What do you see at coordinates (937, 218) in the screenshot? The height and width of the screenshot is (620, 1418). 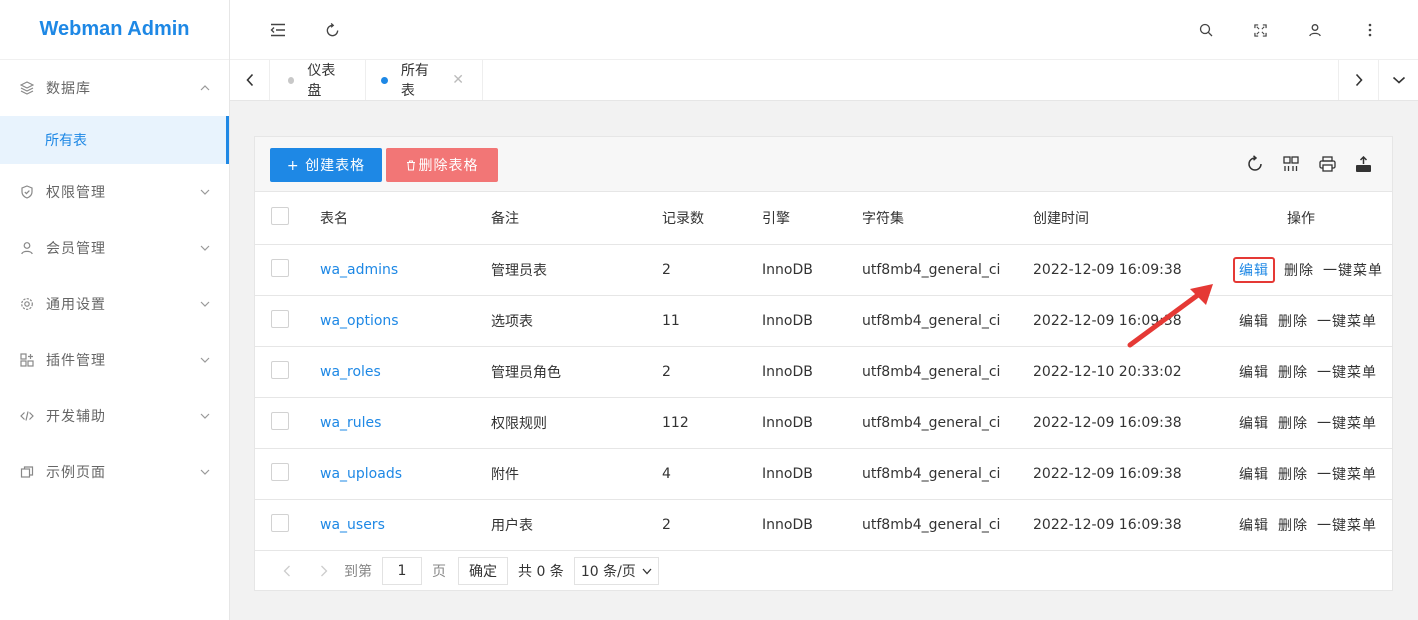 I see `column-header: 字符集` at bounding box center [937, 218].